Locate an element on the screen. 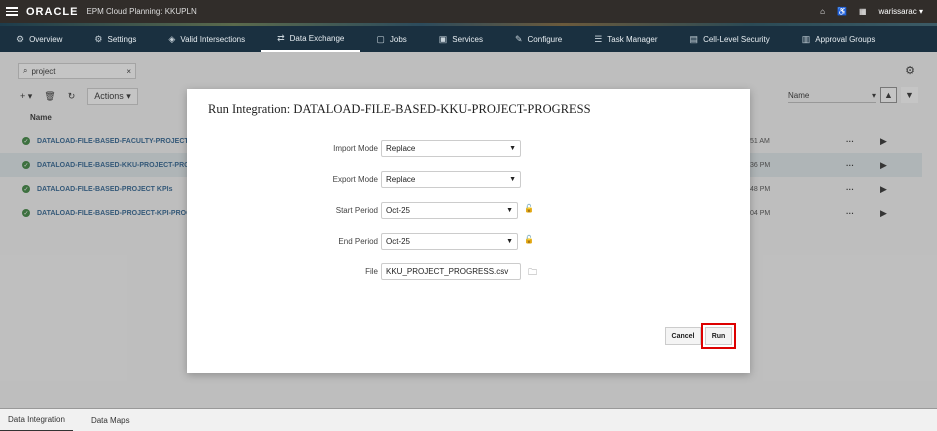  data-exchange-icon: ⇄ is located at coordinates (281, 37).